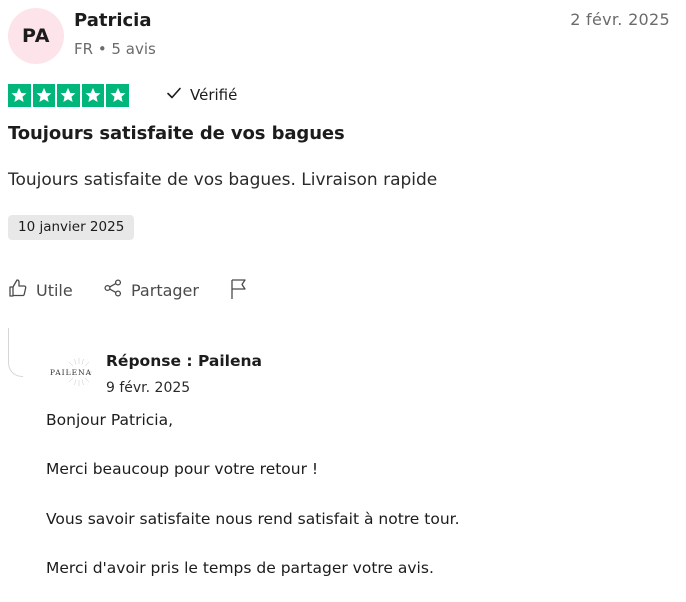 The height and width of the screenshot is (602, 686). Describe the element at coordinates (176, 133) in the screenshot. I see `review-title: Toujours satisfaite de vos bagues` at that location.